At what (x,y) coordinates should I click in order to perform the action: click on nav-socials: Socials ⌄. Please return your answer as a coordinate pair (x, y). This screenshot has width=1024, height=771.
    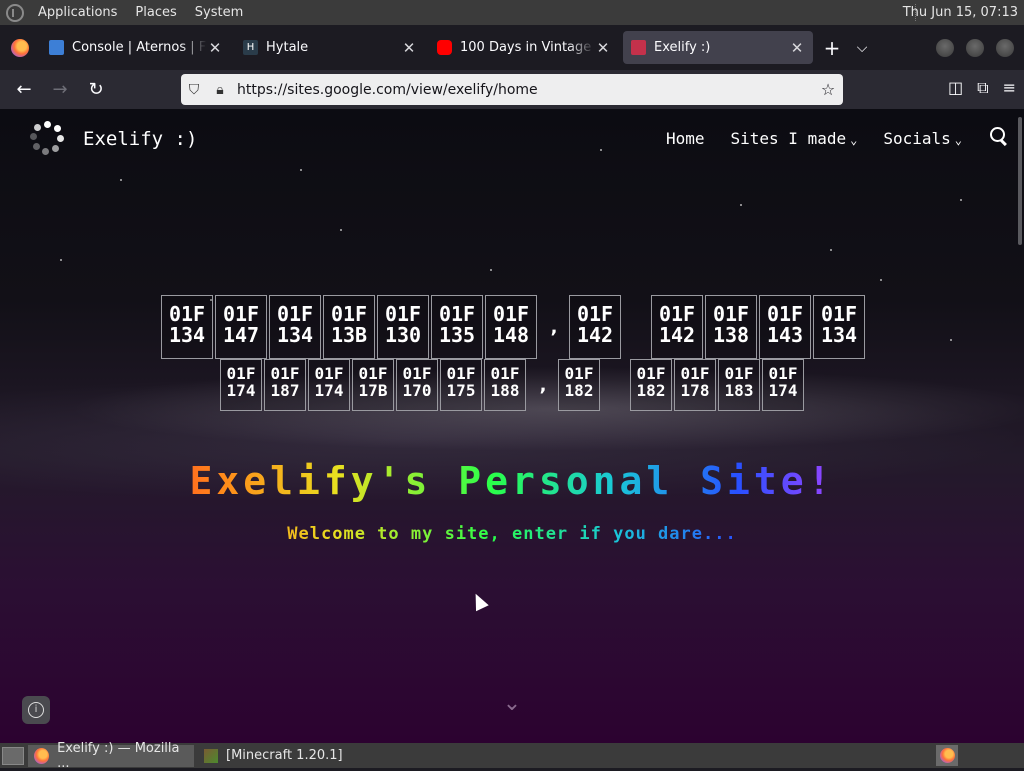
    Looking at the image, I should click on (922, 138).